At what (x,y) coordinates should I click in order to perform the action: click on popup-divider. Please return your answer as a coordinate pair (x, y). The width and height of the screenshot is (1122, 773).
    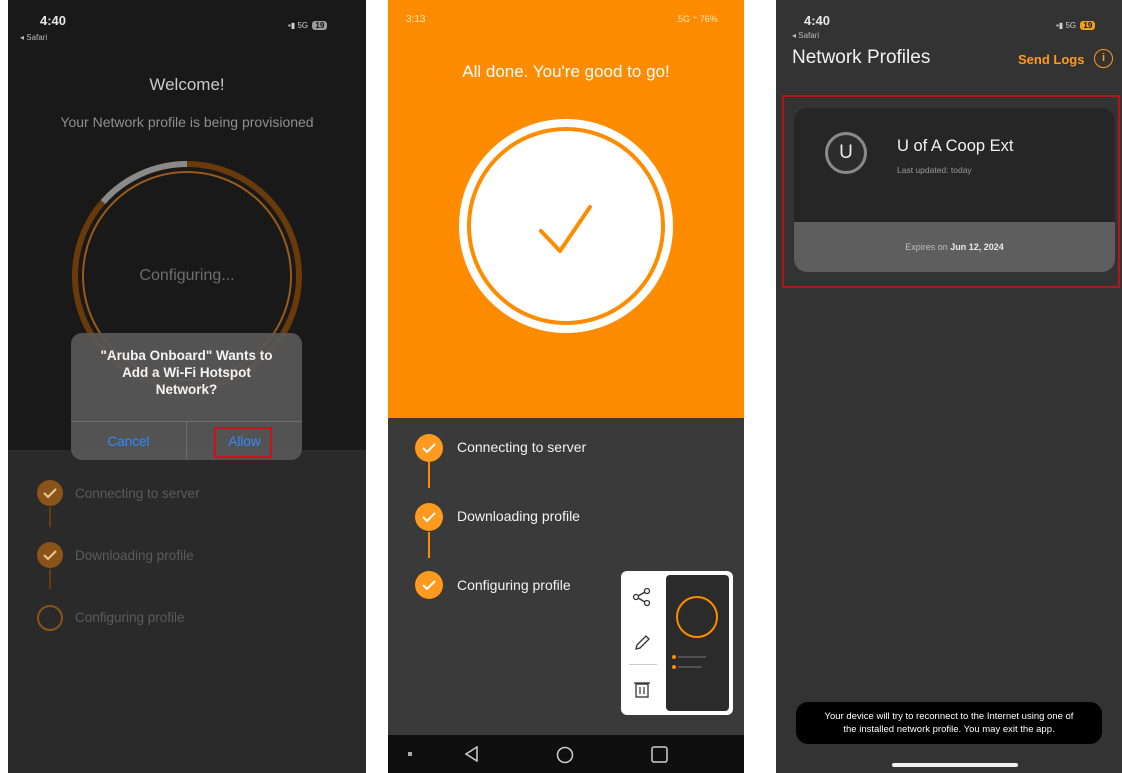
    Looking at the image, I should click on (643, 664).